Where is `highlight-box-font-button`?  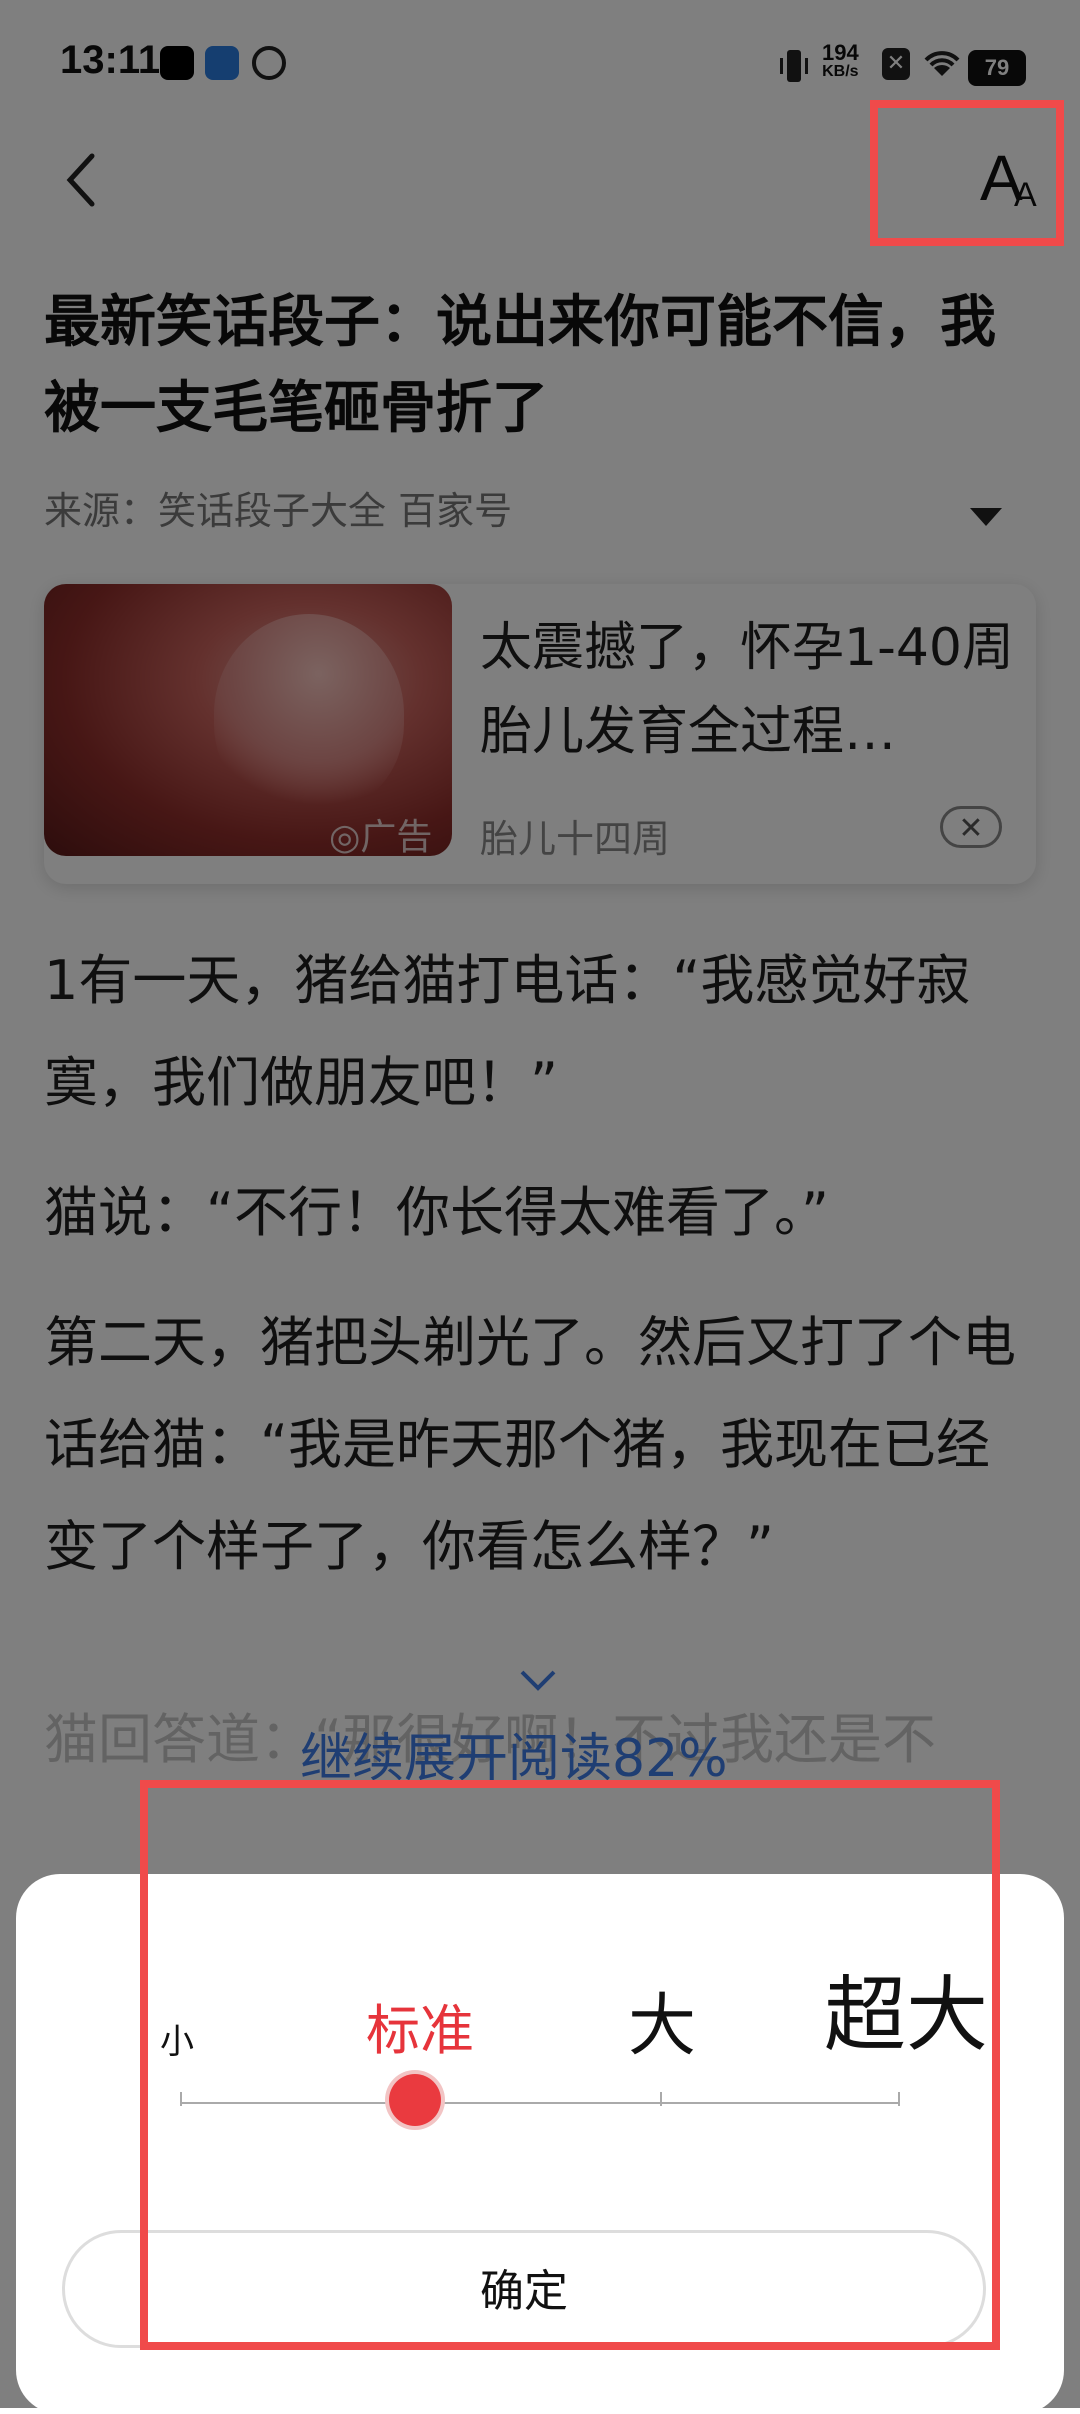
highlight-box-font-button is located at coordinates (967, 173).